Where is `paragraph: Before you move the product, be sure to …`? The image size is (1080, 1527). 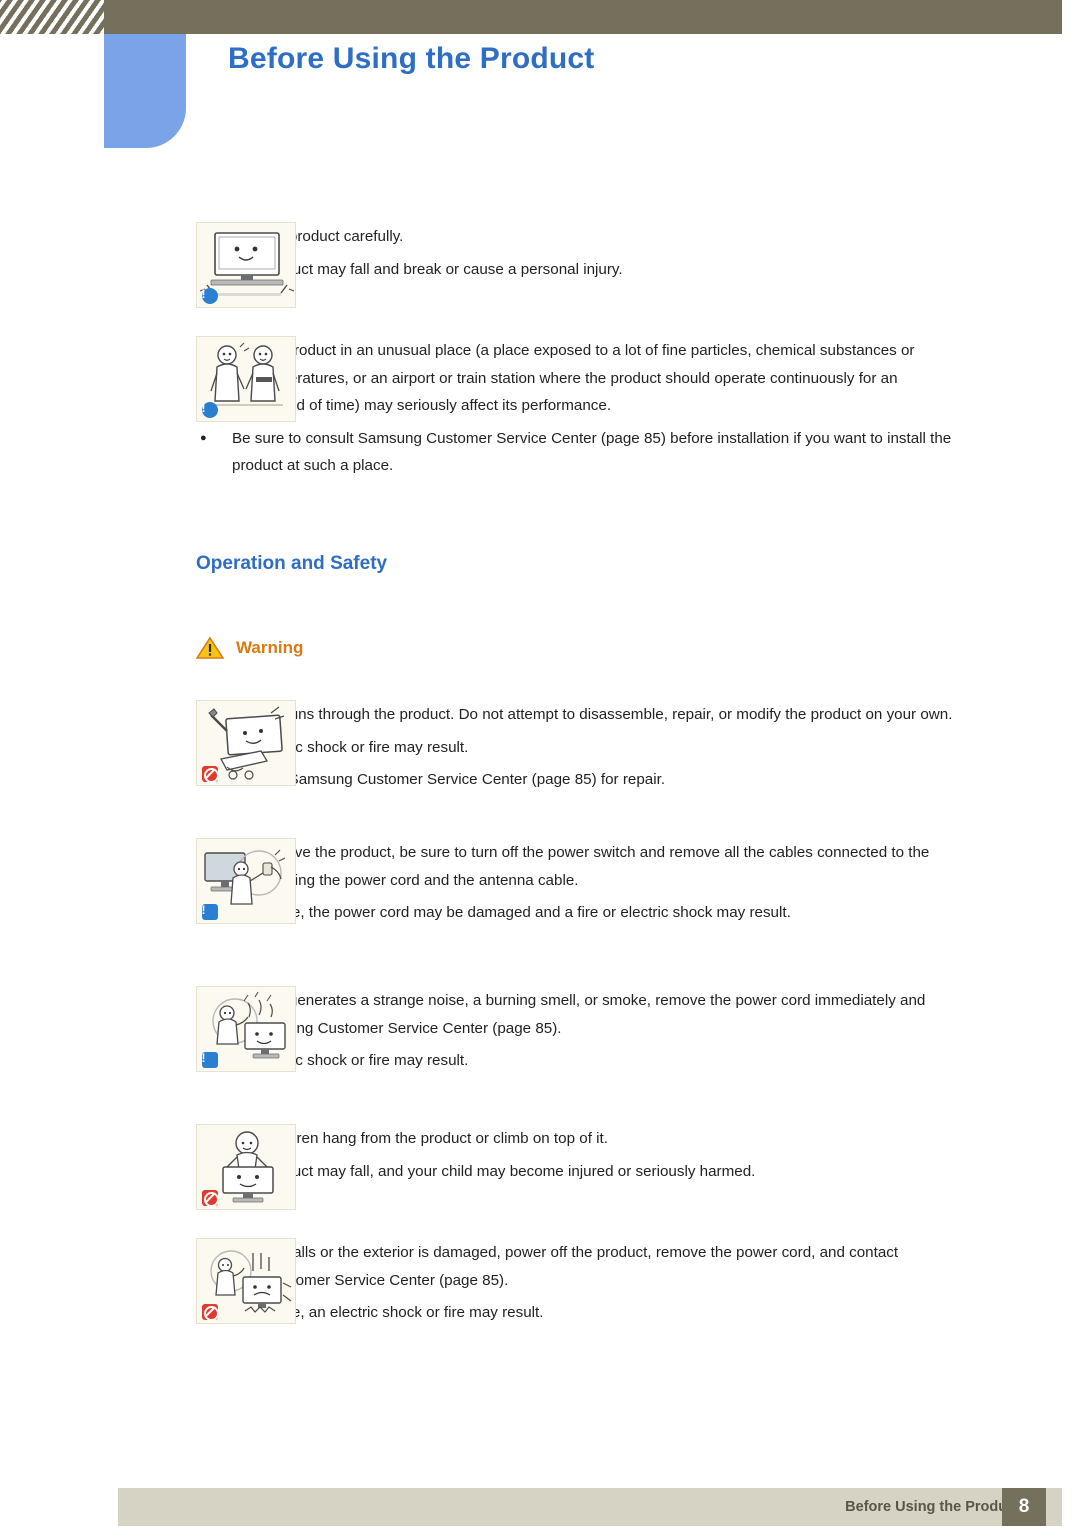 paragraph: Before you move the product, be sure to … is located at coordinates (563, 866).